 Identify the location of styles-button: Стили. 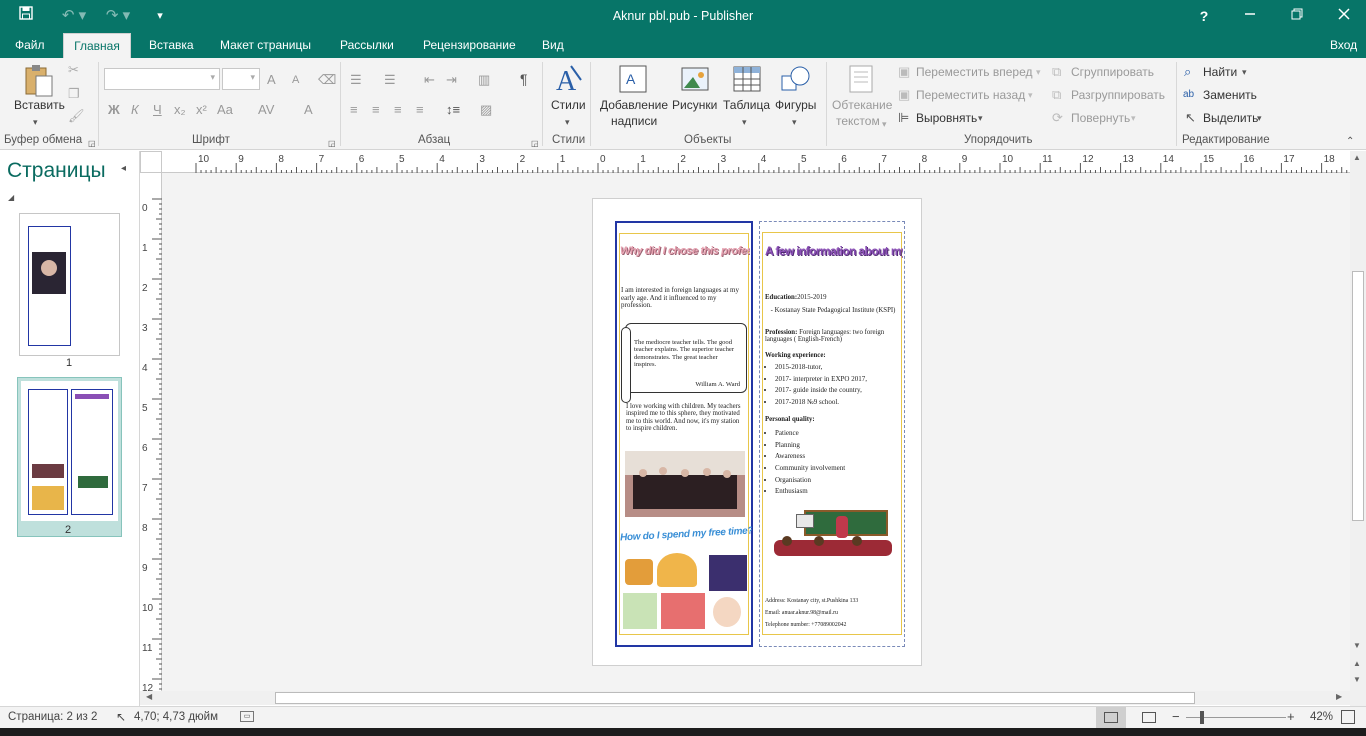
(568, 105).